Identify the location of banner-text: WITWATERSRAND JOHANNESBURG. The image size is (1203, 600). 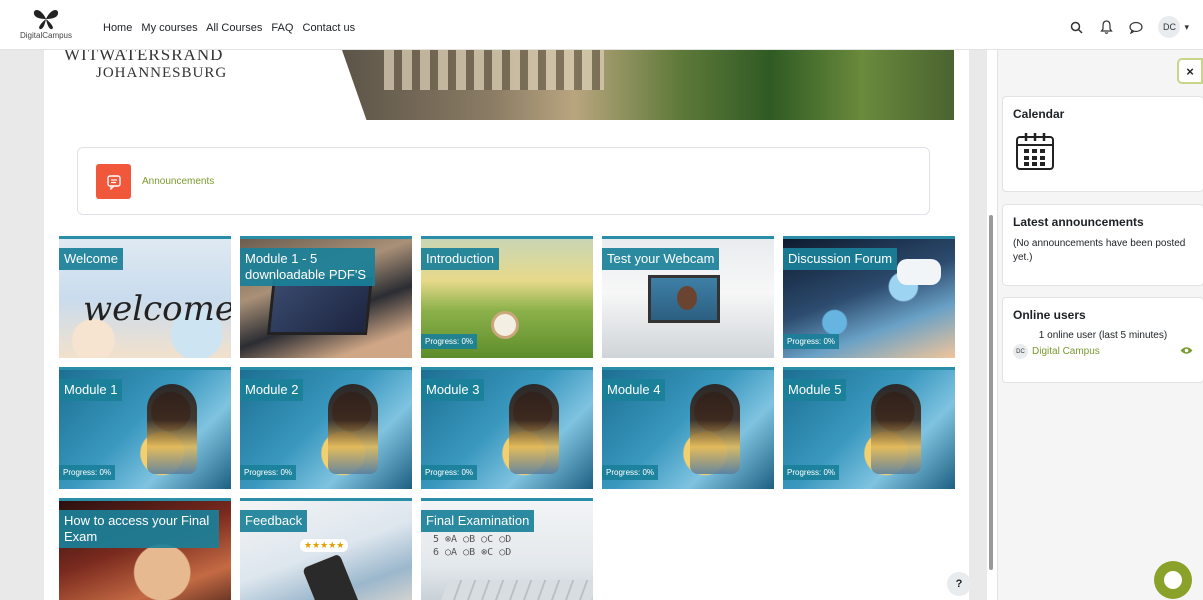
(145, 66).